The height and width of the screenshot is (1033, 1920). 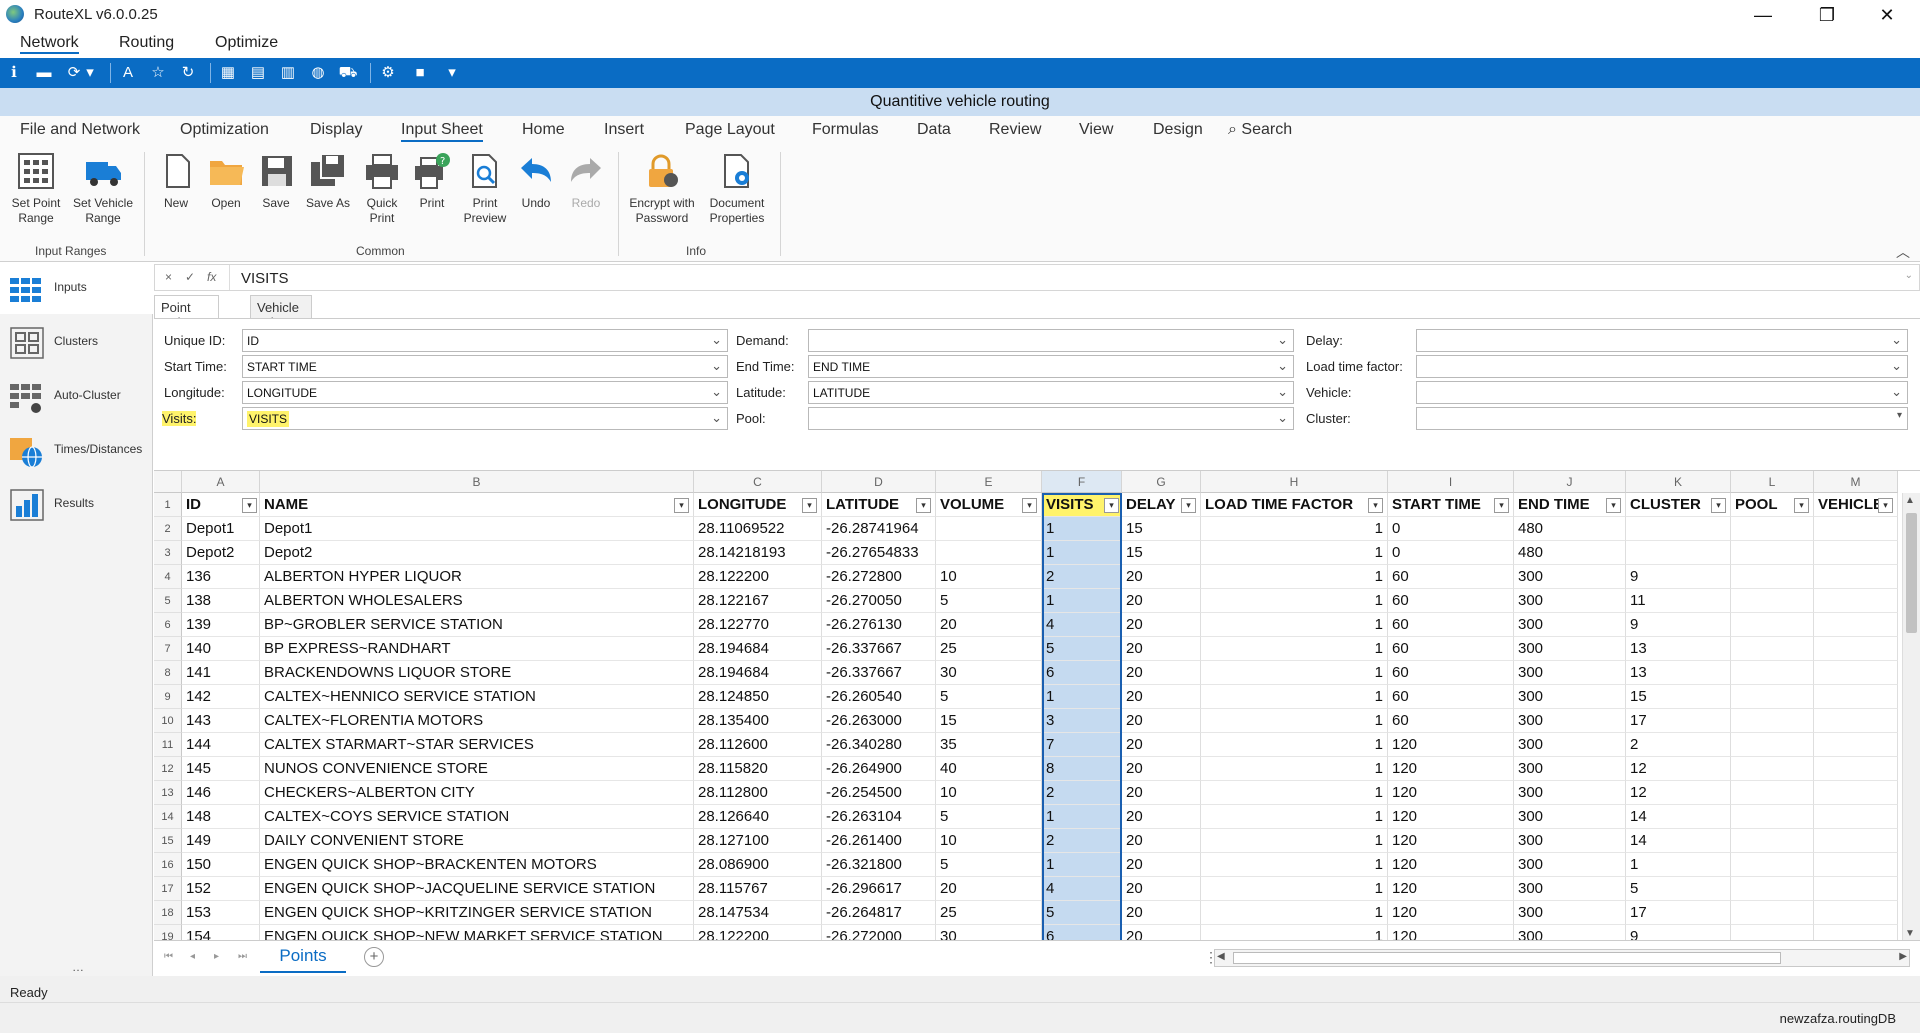 What do you see at coordinates (221, 553) in the screenshot?
I see `table-cell: Depot2` at bounding box center [221, 553].